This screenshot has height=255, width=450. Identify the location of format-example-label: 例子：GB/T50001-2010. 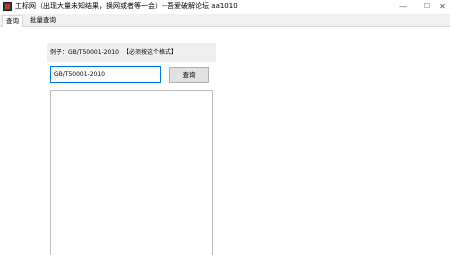
(84, 52).